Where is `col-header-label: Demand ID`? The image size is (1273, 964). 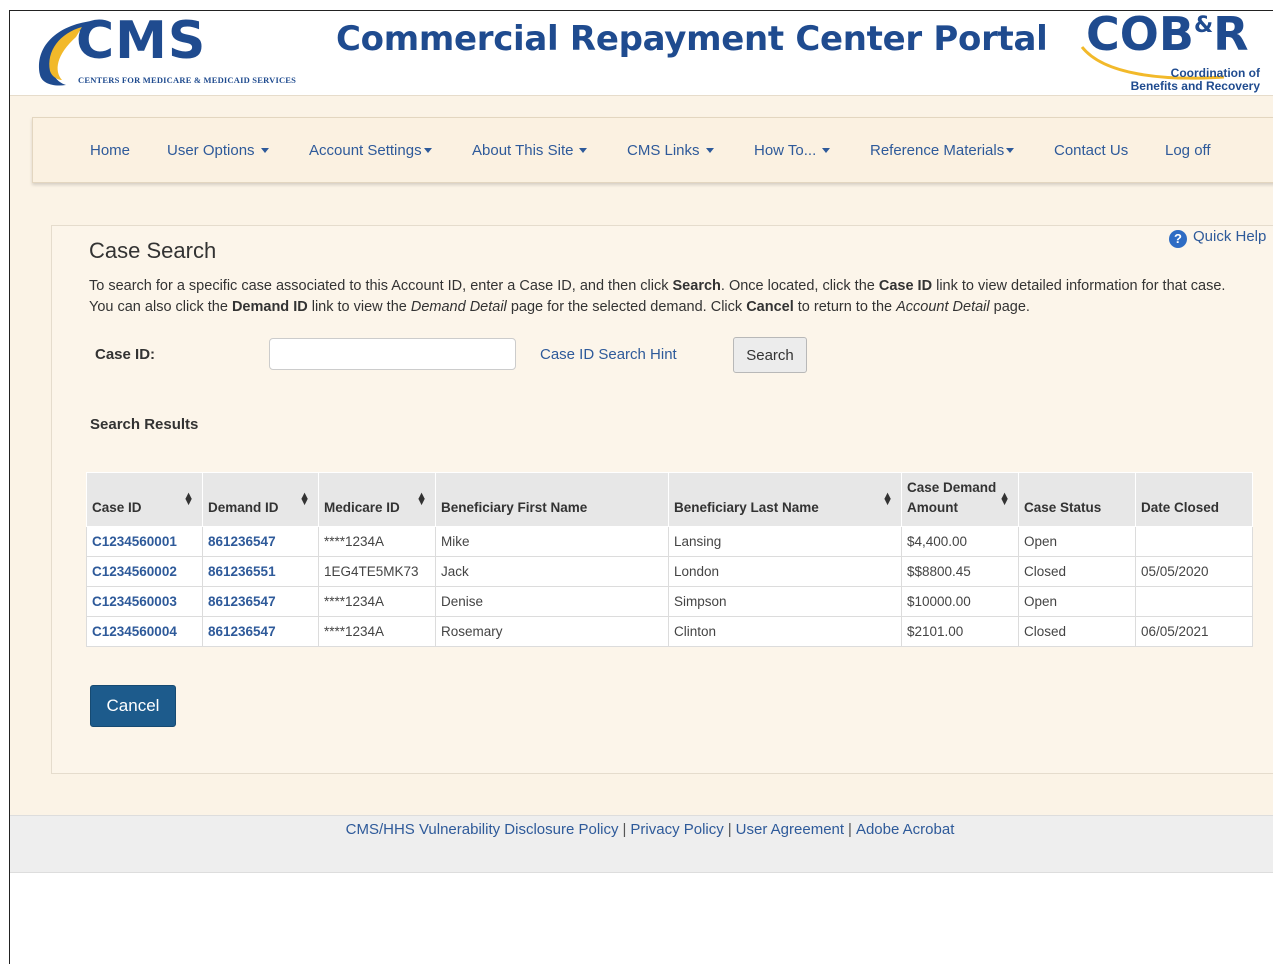
col-header-label: Demand ID is located at coordinates (243, 507).